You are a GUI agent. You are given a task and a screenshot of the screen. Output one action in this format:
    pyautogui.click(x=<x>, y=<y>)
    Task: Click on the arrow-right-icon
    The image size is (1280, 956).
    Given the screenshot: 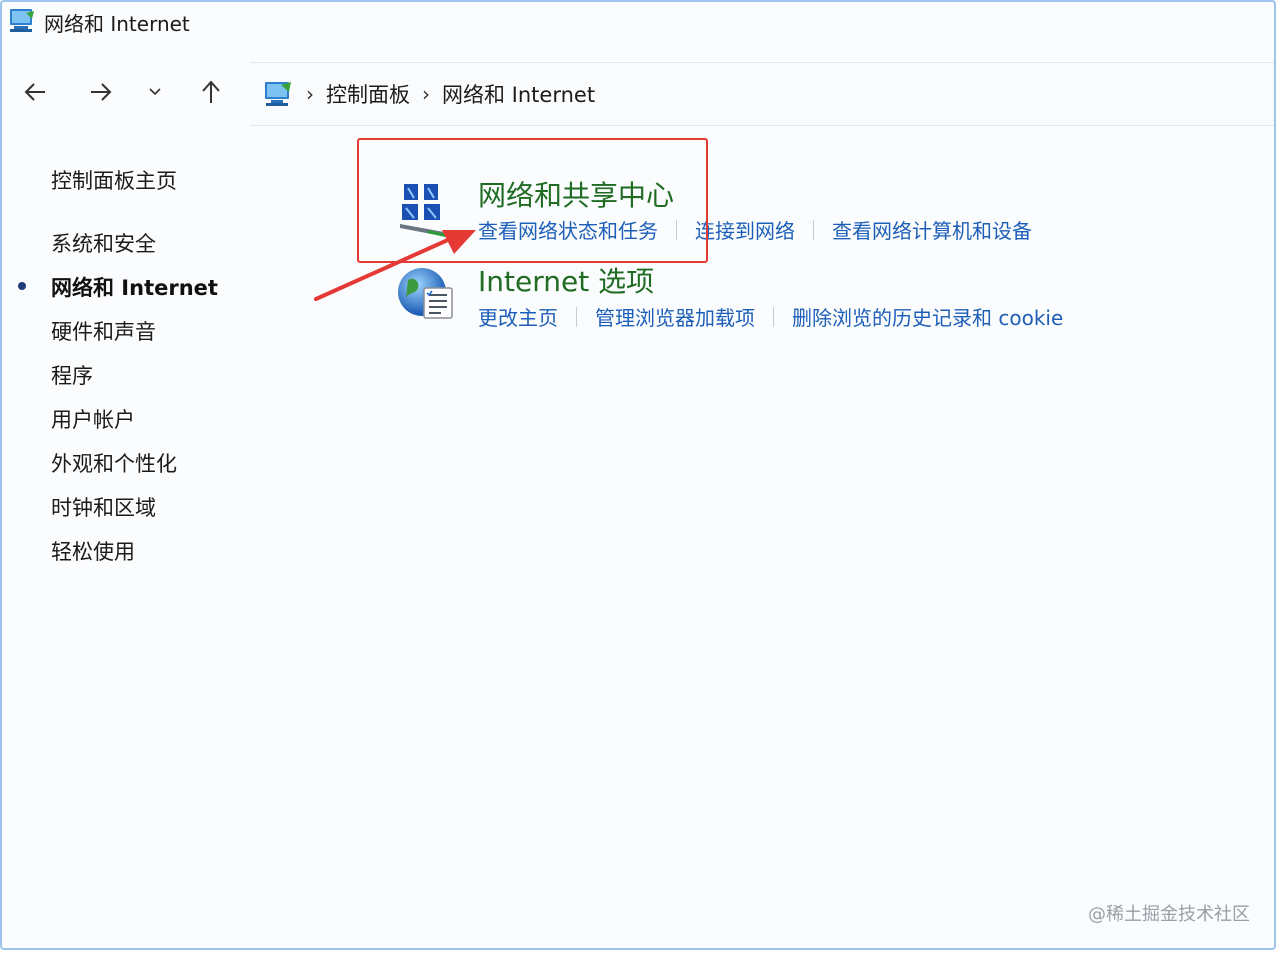 What is the action you would take?
    pyautogui.click(x=100, y=92)
    